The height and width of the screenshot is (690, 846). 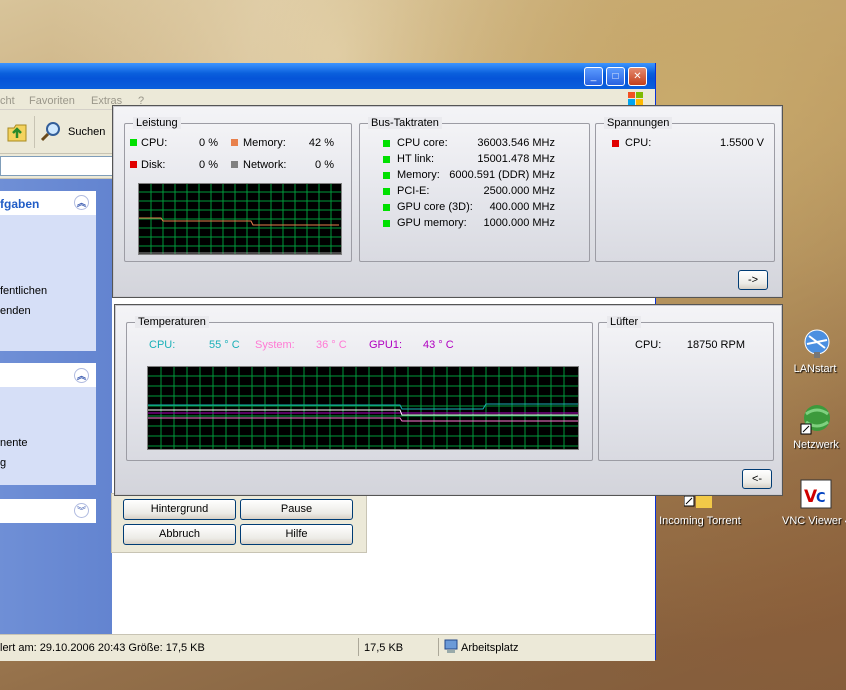 What do you see at coordinates (234, 164) in the screenshot?
I see `network-indicator` at bounding box center [234, 164].